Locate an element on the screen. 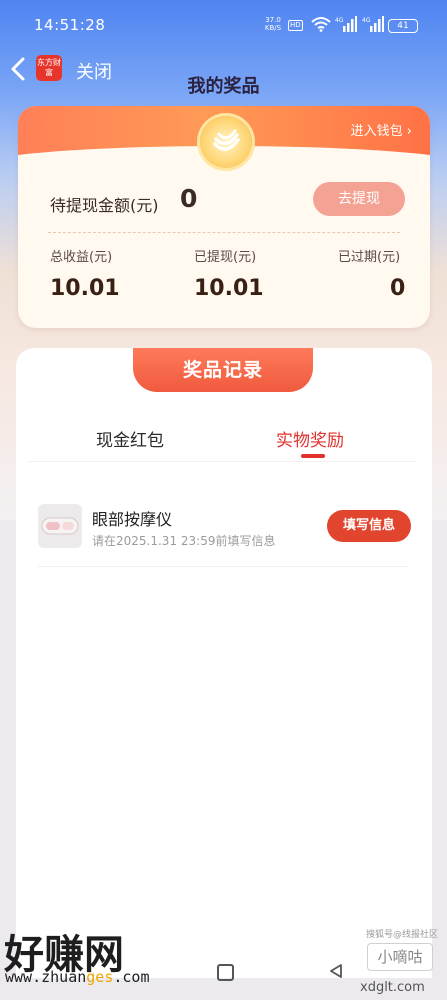 The image size is (447, 1000). total-earnings-label: 总收益(元) is located at coordinates (81, 257).